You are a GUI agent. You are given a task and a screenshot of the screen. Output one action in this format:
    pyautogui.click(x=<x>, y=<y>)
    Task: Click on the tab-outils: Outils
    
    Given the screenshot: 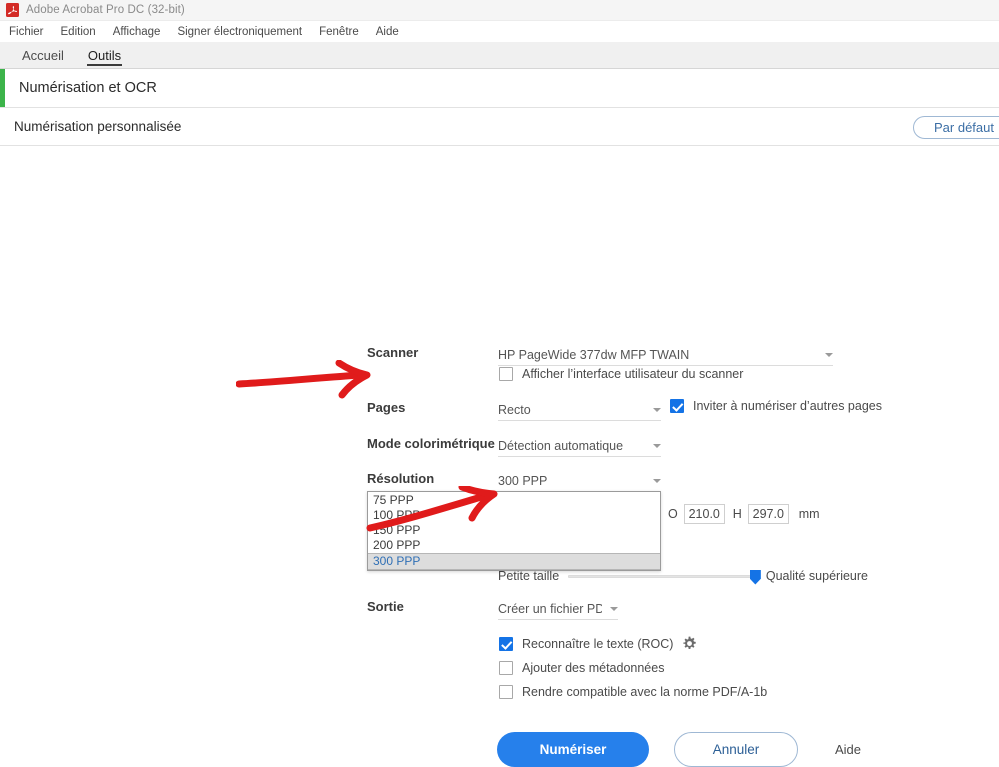 What is the action you would take?
    pyautogui.click(x=104, y=55)
    